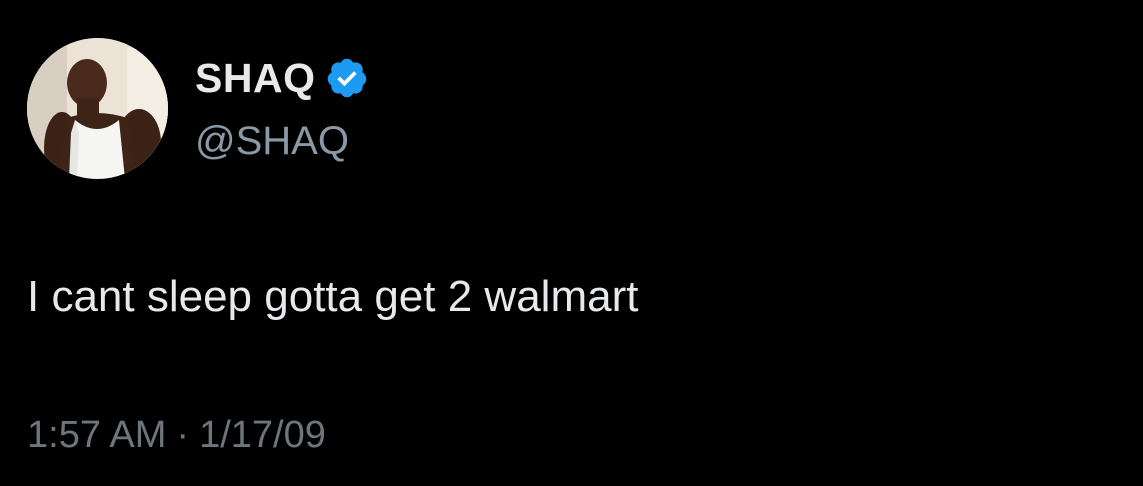 This screenshot has width=1143, height=486. Describe the element at coordinates (255, 78) in the screenshot. I see `author-display-name: SHAQ` at that location.